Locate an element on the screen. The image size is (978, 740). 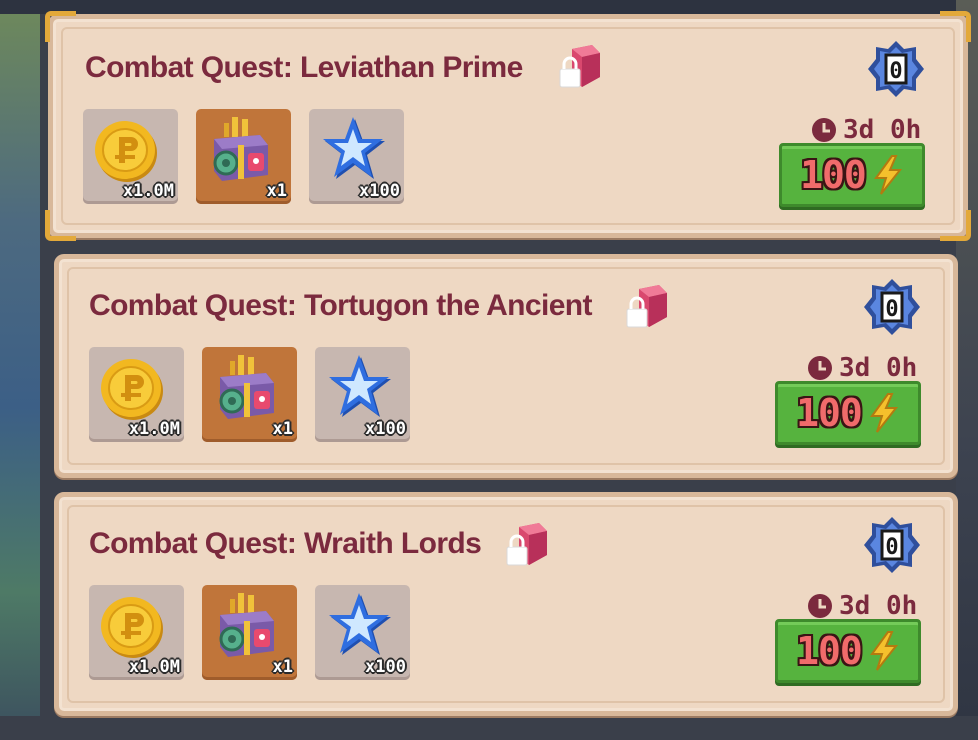
quest-title: Combat Quest: Tortugon the Ancient is located at coordinates (341, 305).